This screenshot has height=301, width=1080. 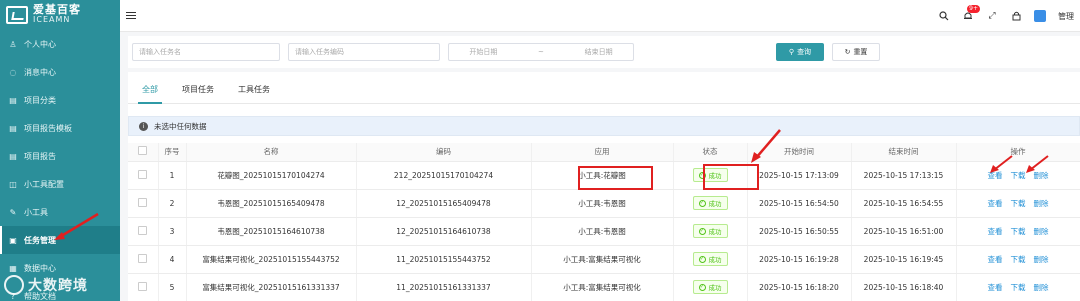 What do you see at coordinates (172, 287) in the screenshot?
I see `row-number: 5` at bounding box center [172, 287].